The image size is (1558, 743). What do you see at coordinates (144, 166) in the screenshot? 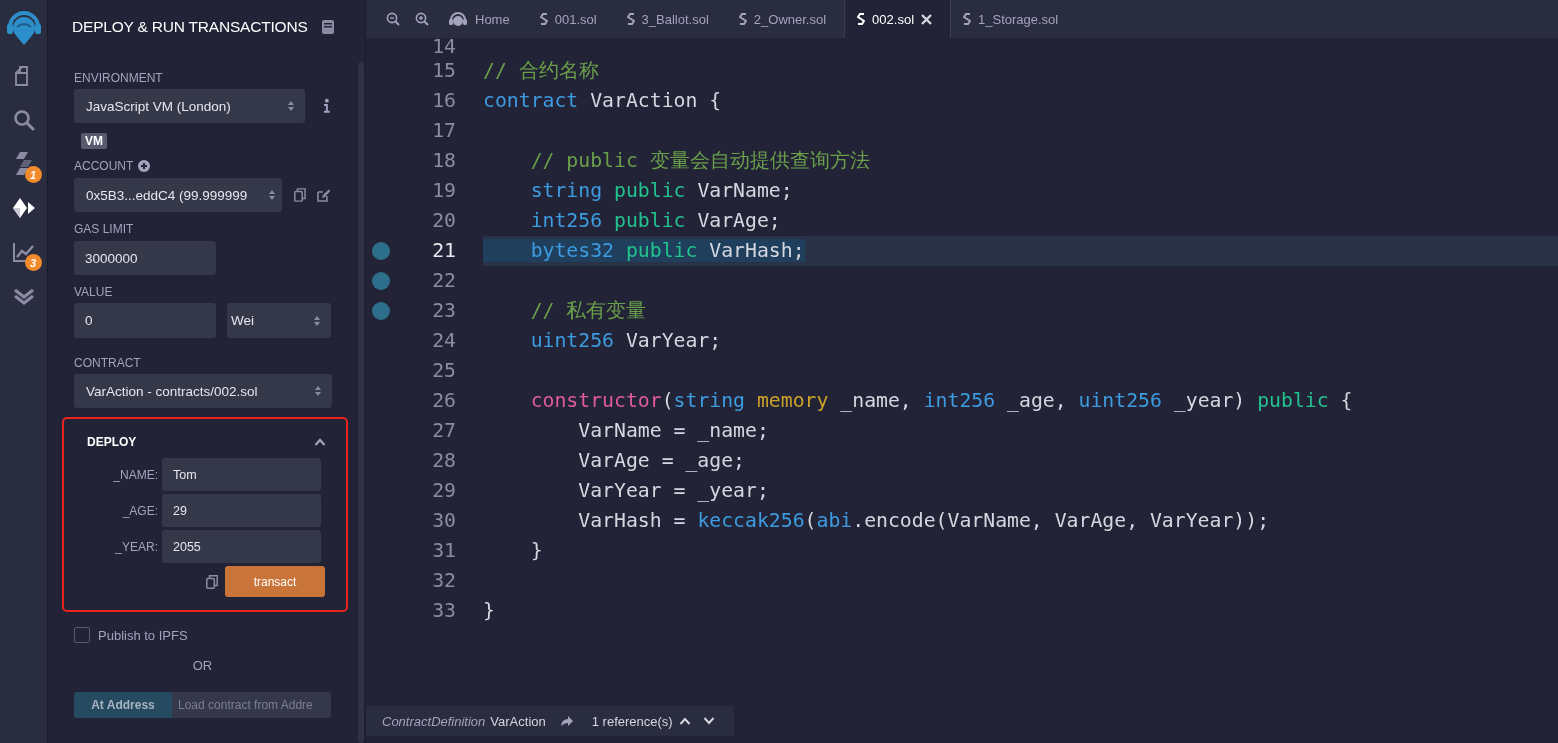
I see `plus-circle-icon` at bounding box center [144, 166].